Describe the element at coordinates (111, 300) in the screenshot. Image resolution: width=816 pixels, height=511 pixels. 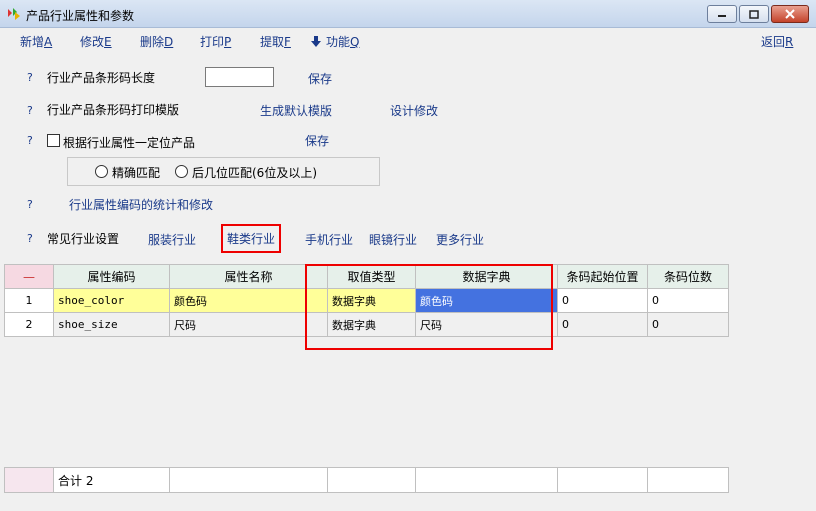
I see `attr-code-cell: shoe_color` at that location.